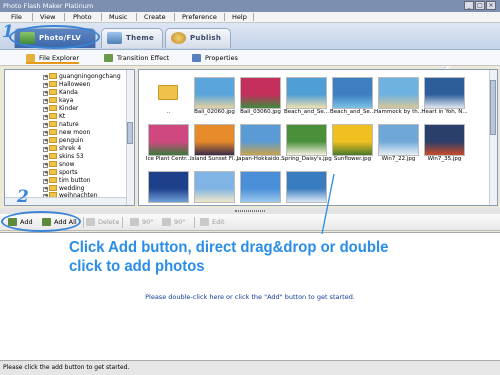  What do you see at coordinates (60, 173) in the screenshot?
I see `tree-item: + sports` at bounding box center [60, 173].